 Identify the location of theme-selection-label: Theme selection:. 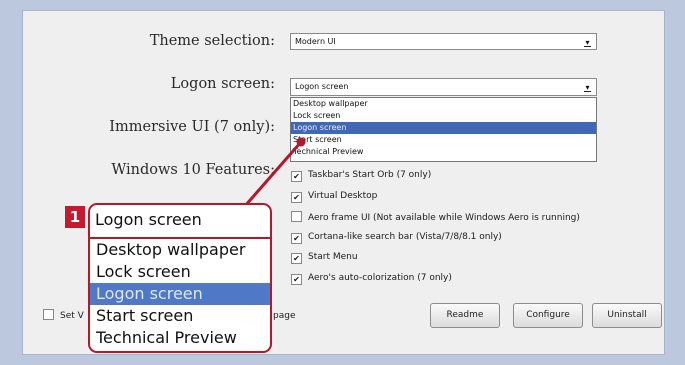
(212, 41).